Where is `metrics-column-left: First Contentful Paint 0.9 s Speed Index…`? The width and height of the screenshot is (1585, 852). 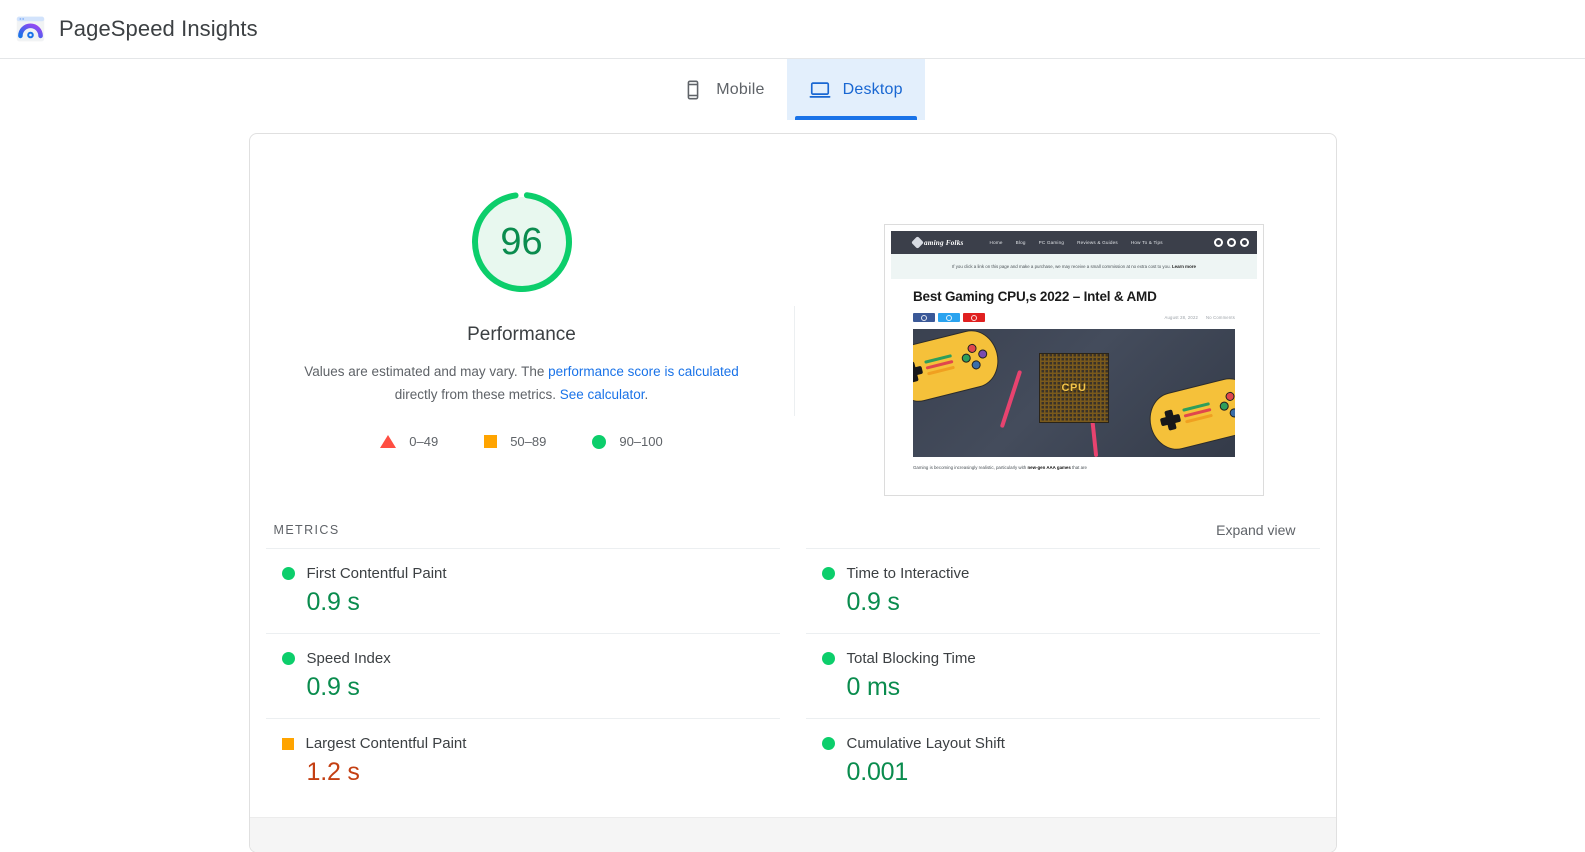
metrics-column-left: First Contentful Paint 0.9 s Speed Index… is located at coordinates (522, 675).